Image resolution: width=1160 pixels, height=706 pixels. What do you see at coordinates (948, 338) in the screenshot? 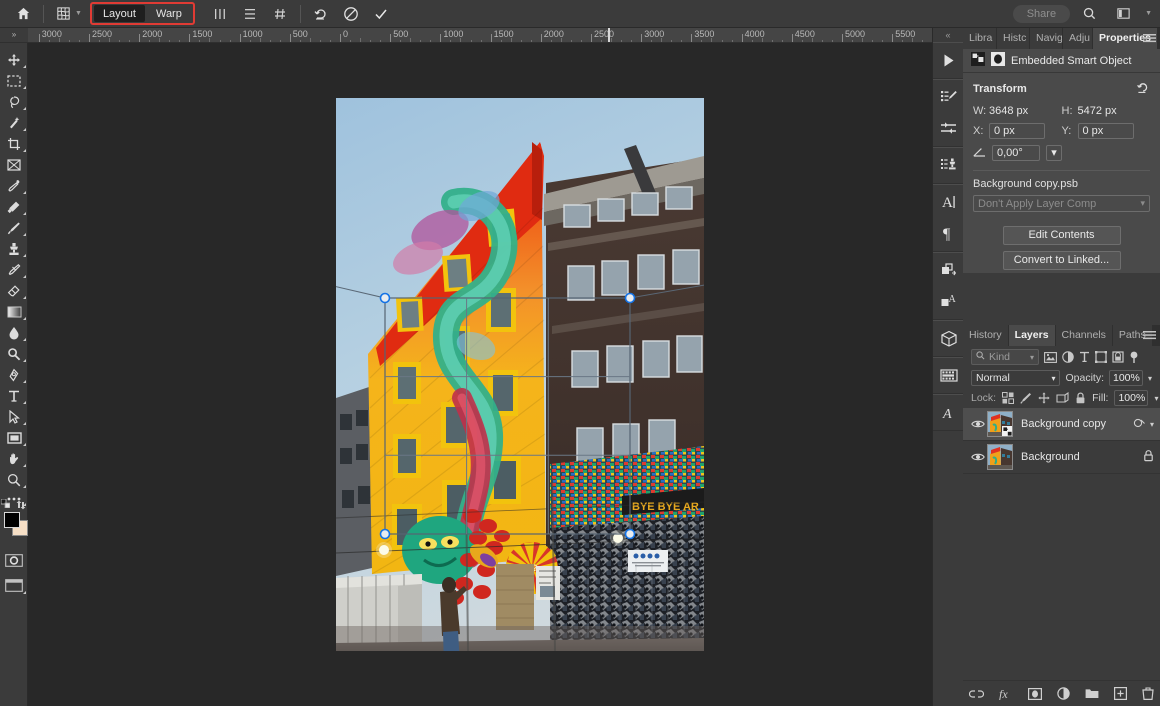
I see `3d-panel-icon` at bounding box center [948, 338].